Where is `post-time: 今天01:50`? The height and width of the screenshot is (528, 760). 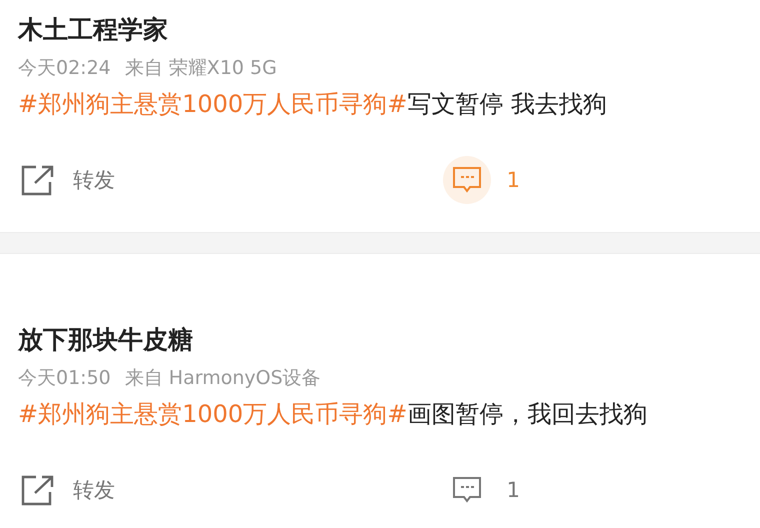 post-time: 今天01:50 is located at coordinates (64, 378).